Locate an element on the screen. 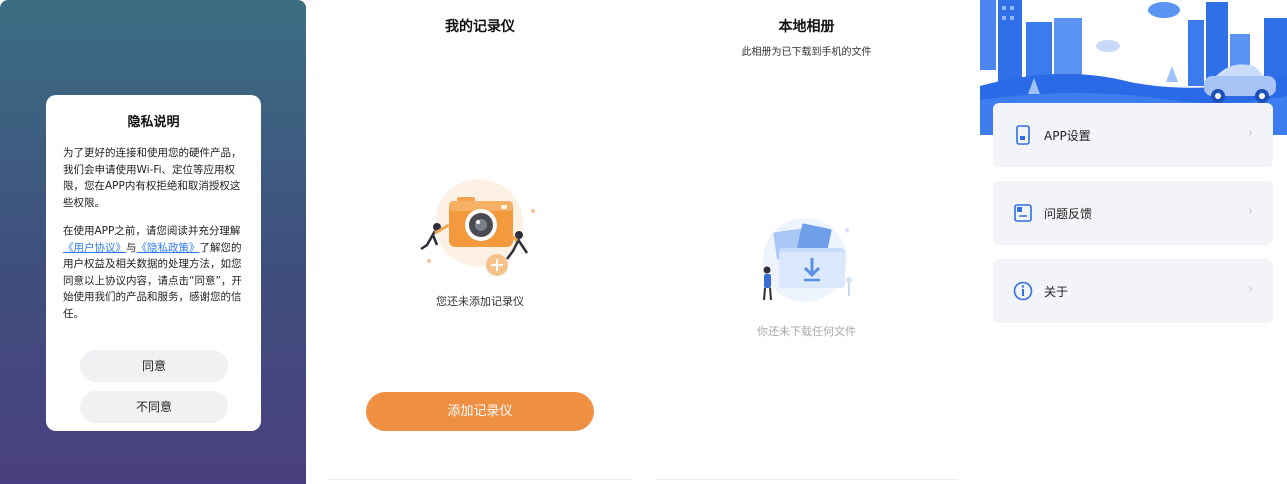 Image resolution: width=1287 pixels, height=484 pixels. empty-state-text: 您还未添加记录仪 is located at coordinates (480, 301).